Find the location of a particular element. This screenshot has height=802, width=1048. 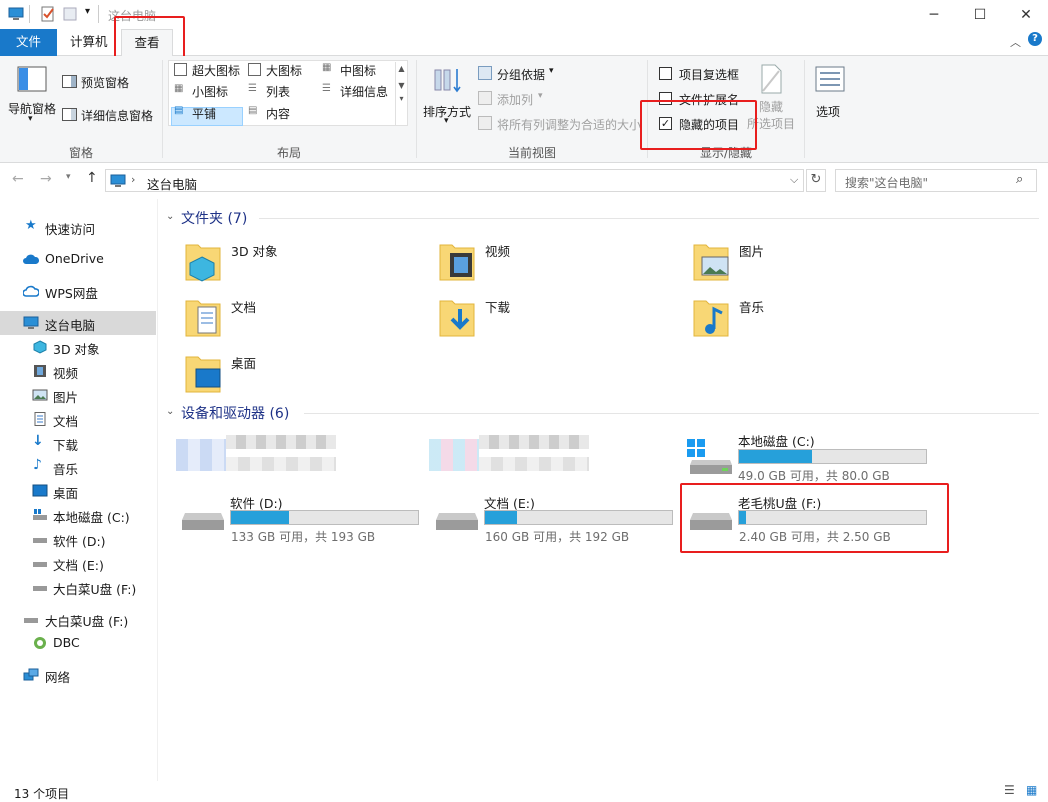

item-checkboxes-checkbox is located at coordinates (665, 73).